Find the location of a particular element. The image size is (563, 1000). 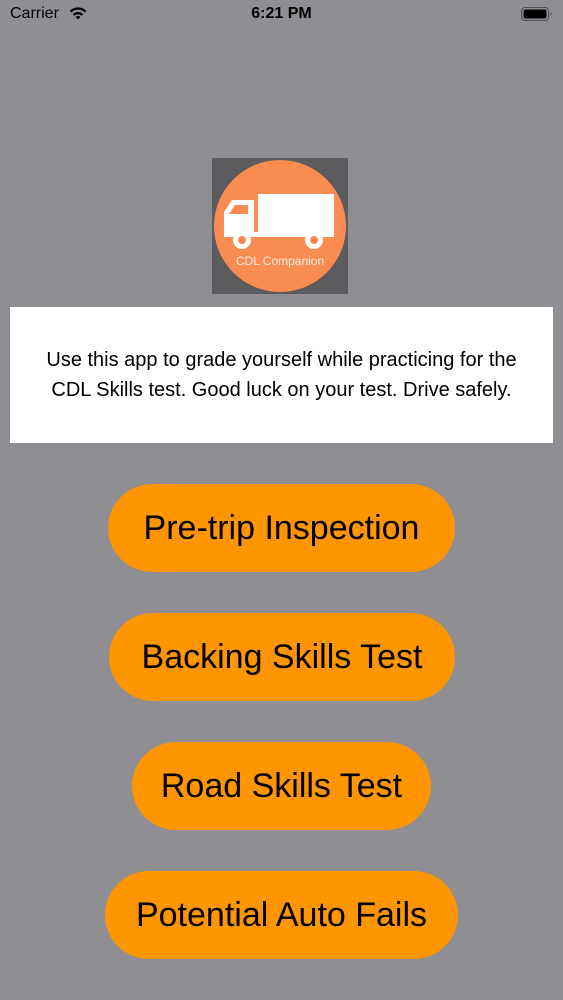

truck-icon is located at coordinates (279, 221).